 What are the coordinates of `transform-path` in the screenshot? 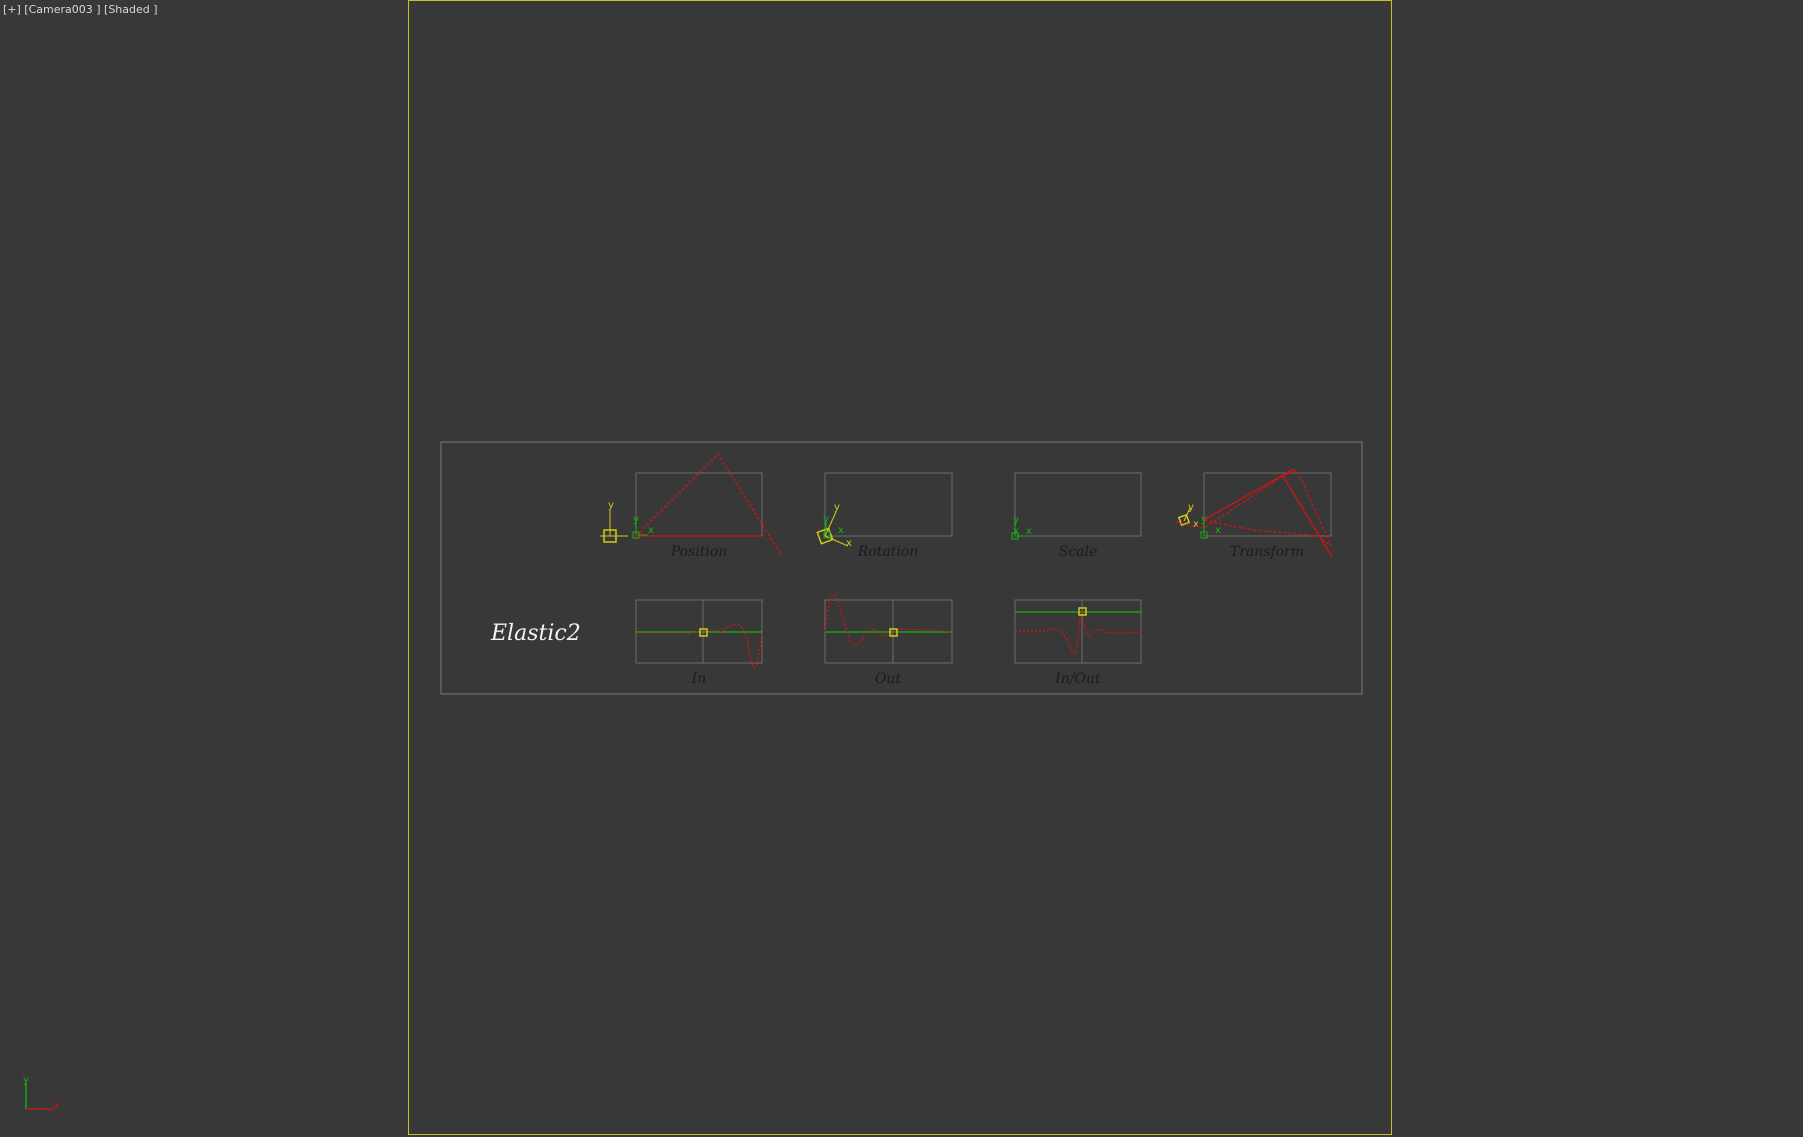 It's located at (1253, 508).